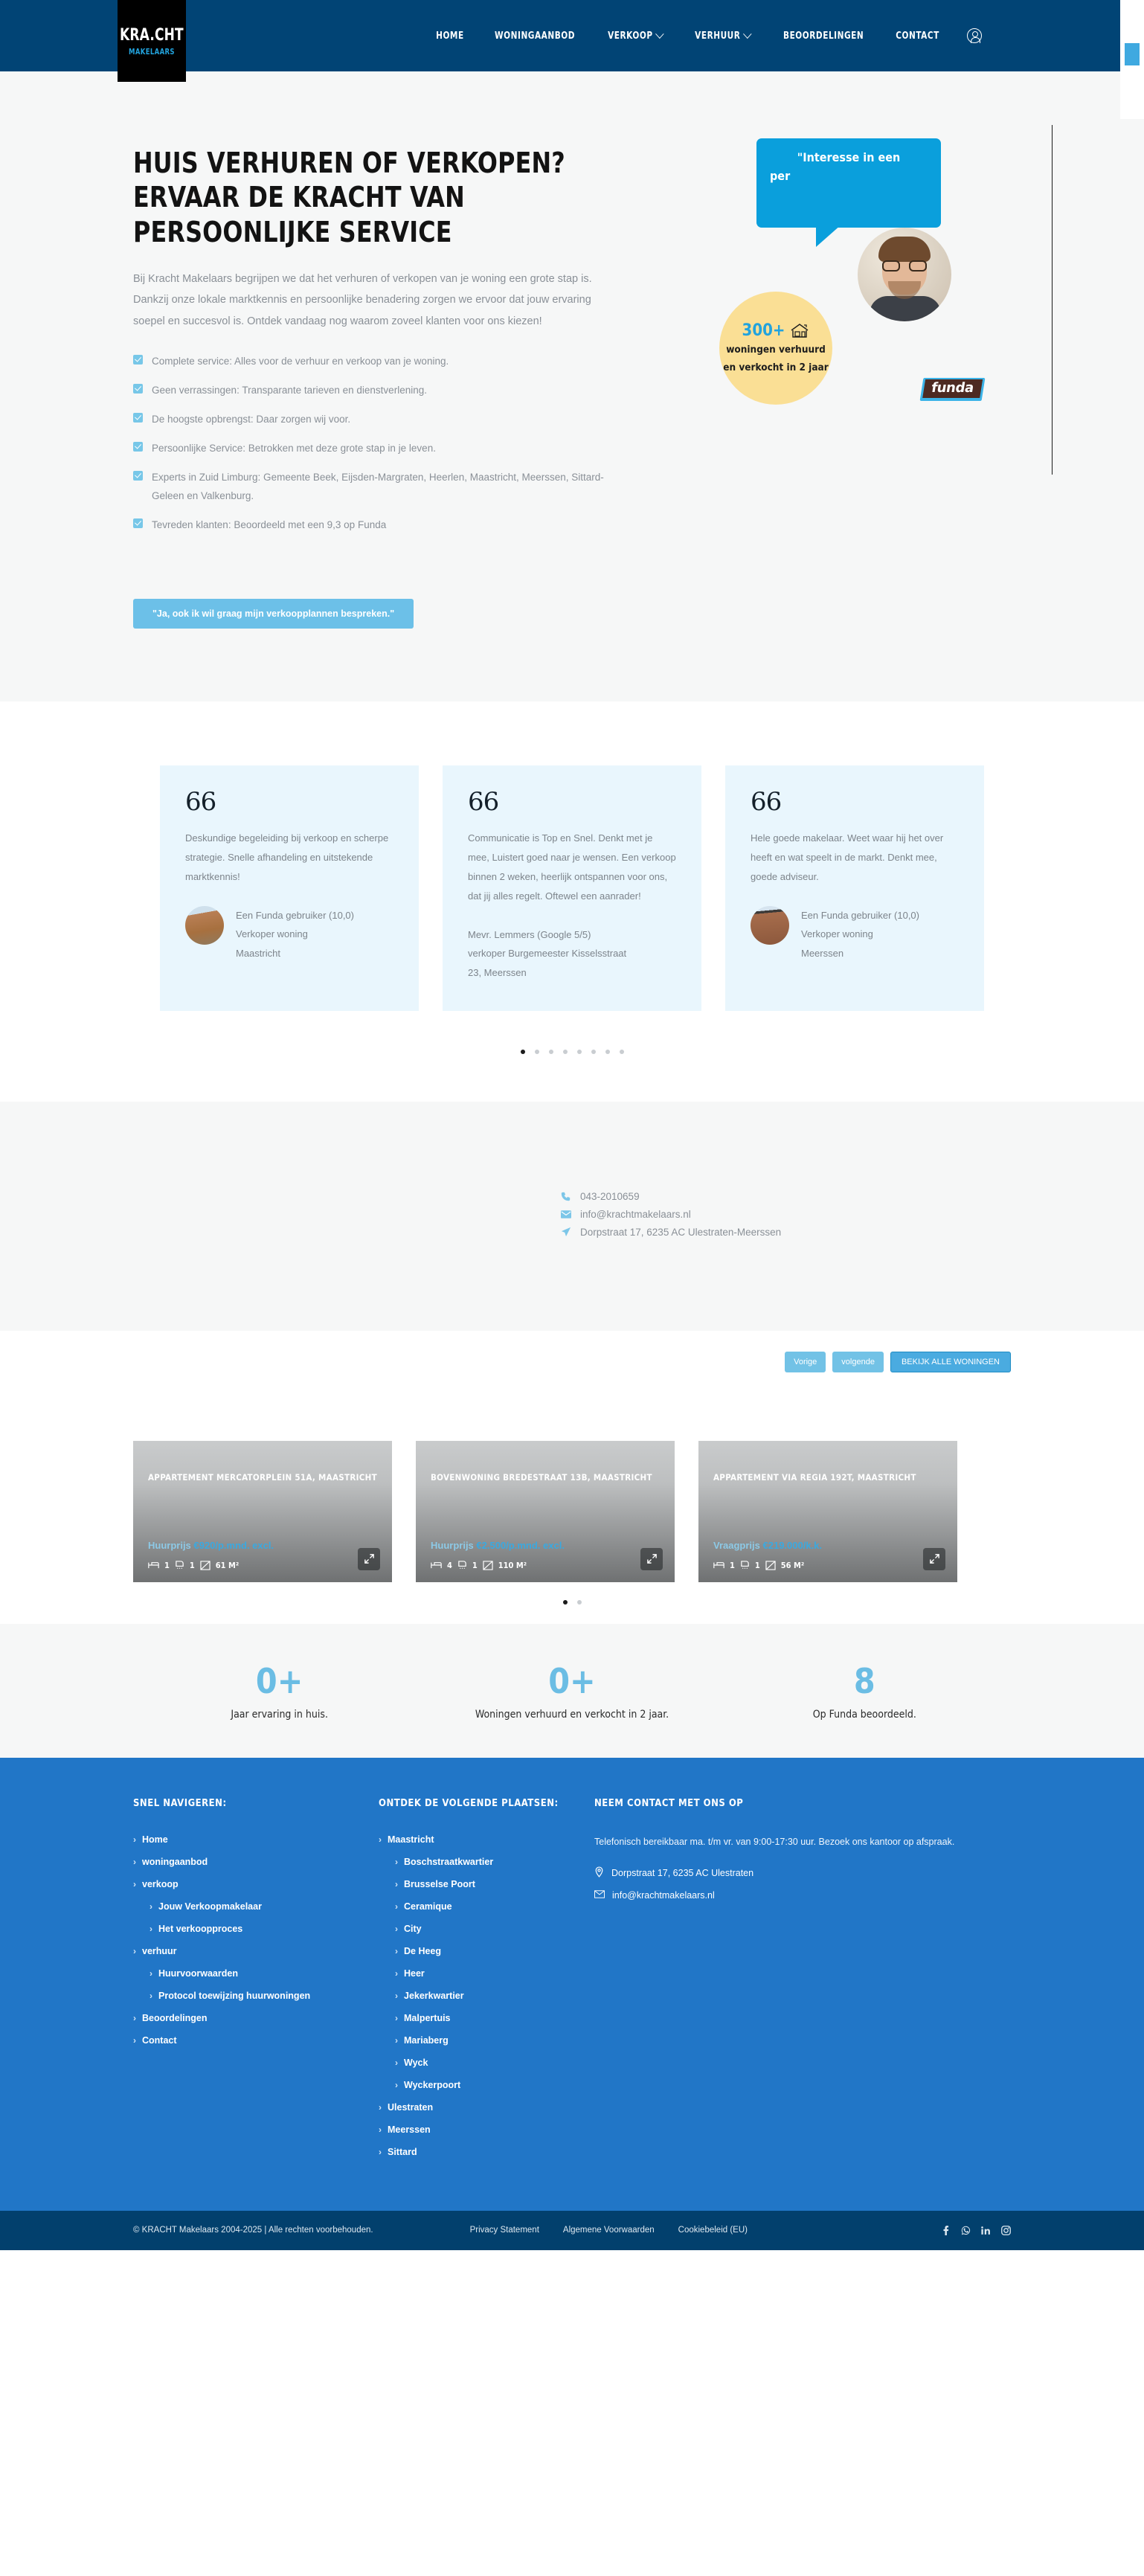 This screenshot has height=2576, width=1144. Describe the element at coordinates (732, 1565) in the screenshot. I see `property-beds: 1` at that location.